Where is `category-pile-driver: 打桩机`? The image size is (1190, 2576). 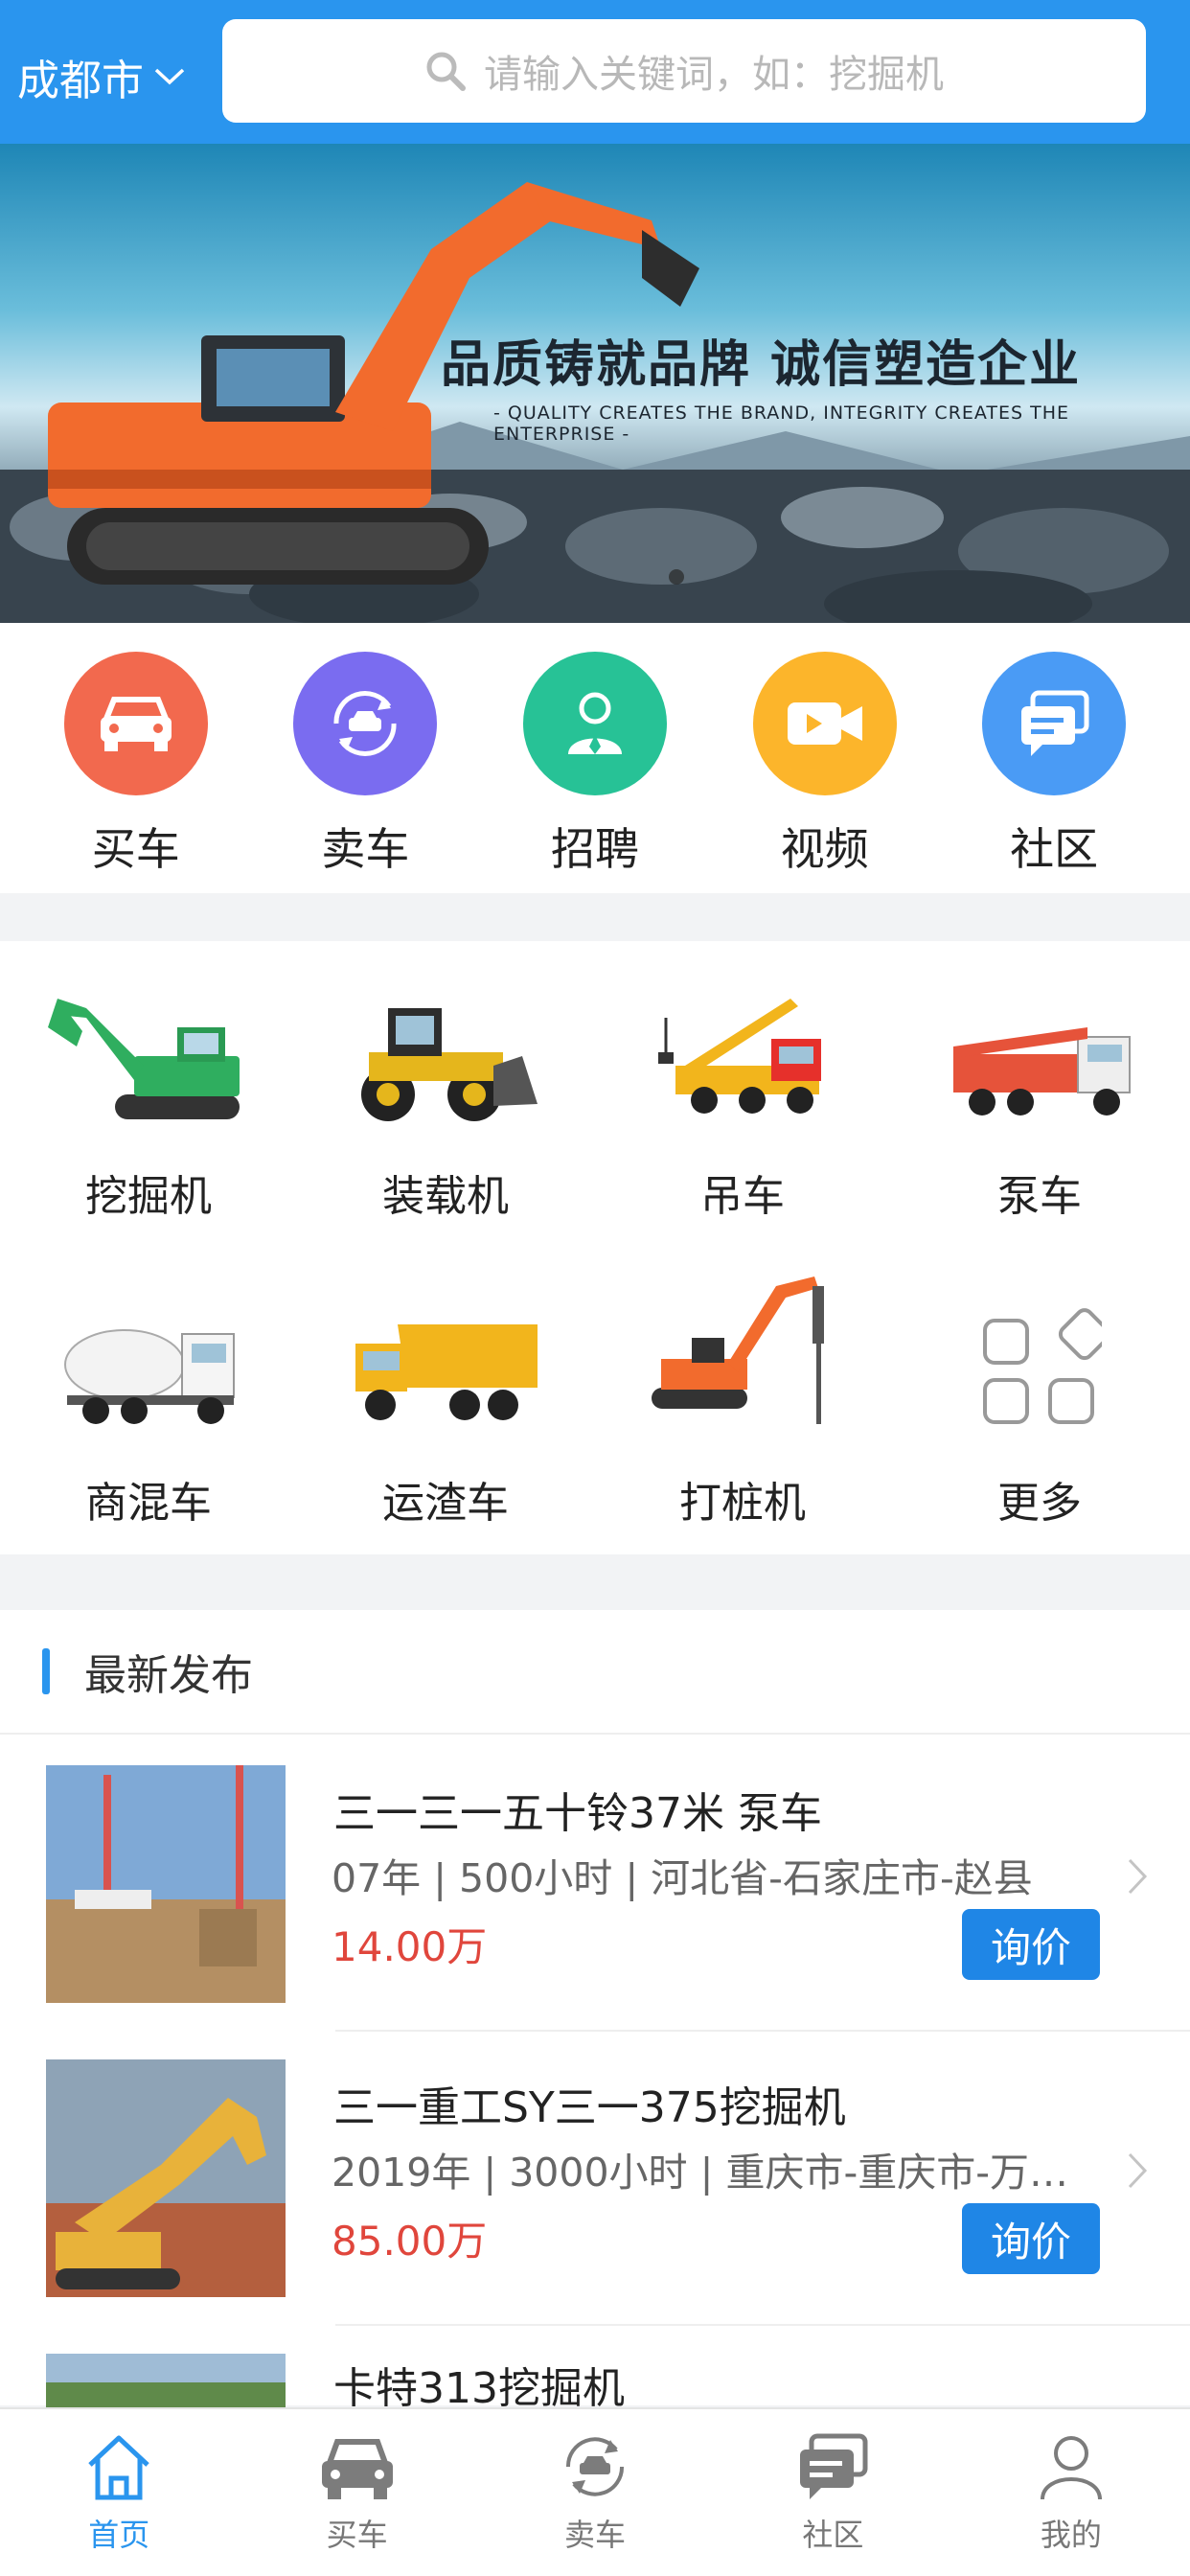 category-pile-driver: 打桩机 is located at coordinates (743, 1403).